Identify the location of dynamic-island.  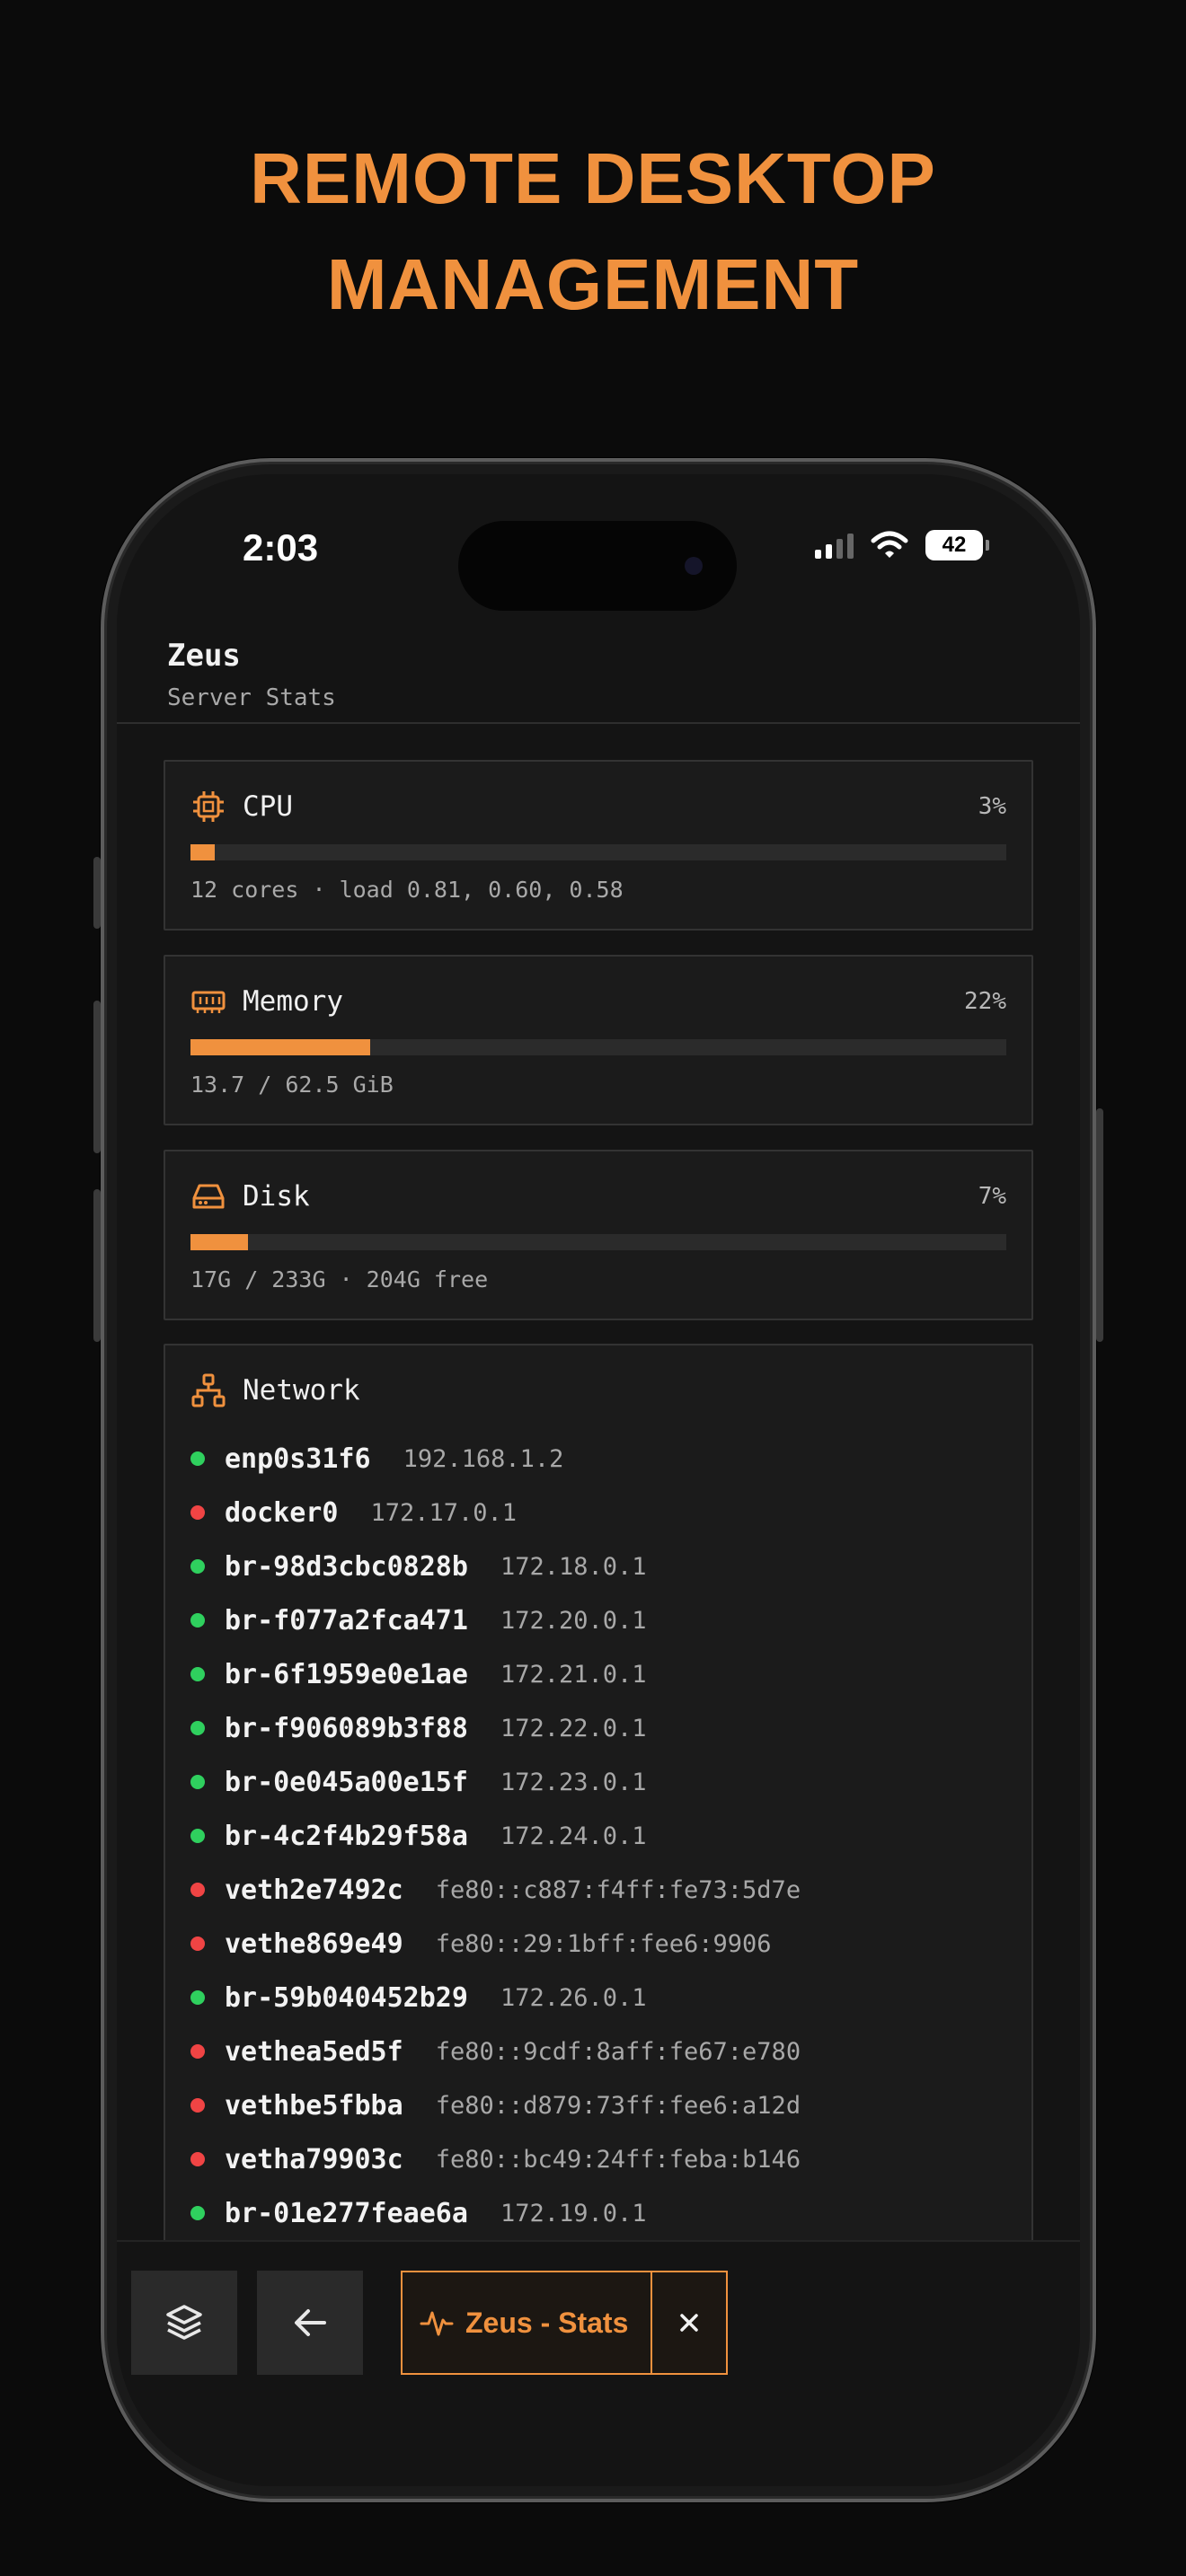
(597, 566).